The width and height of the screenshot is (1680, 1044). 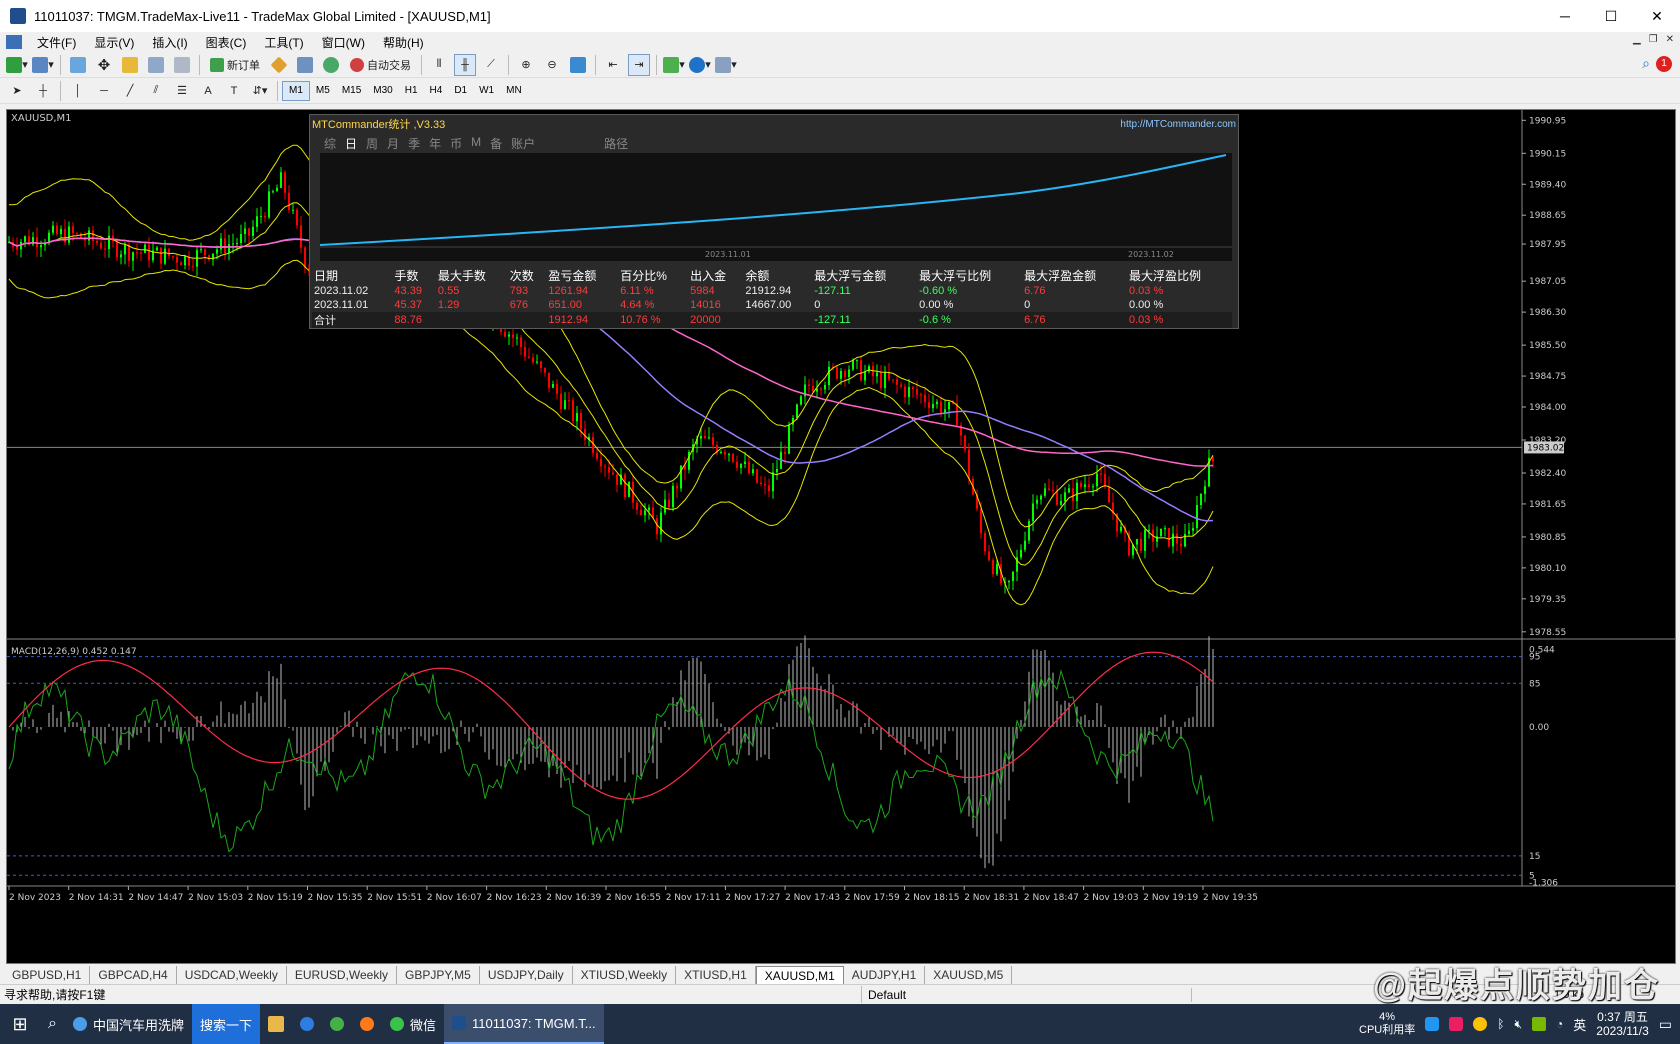 I want to click on profiles-button: ▾, so click(x=43, y=65).